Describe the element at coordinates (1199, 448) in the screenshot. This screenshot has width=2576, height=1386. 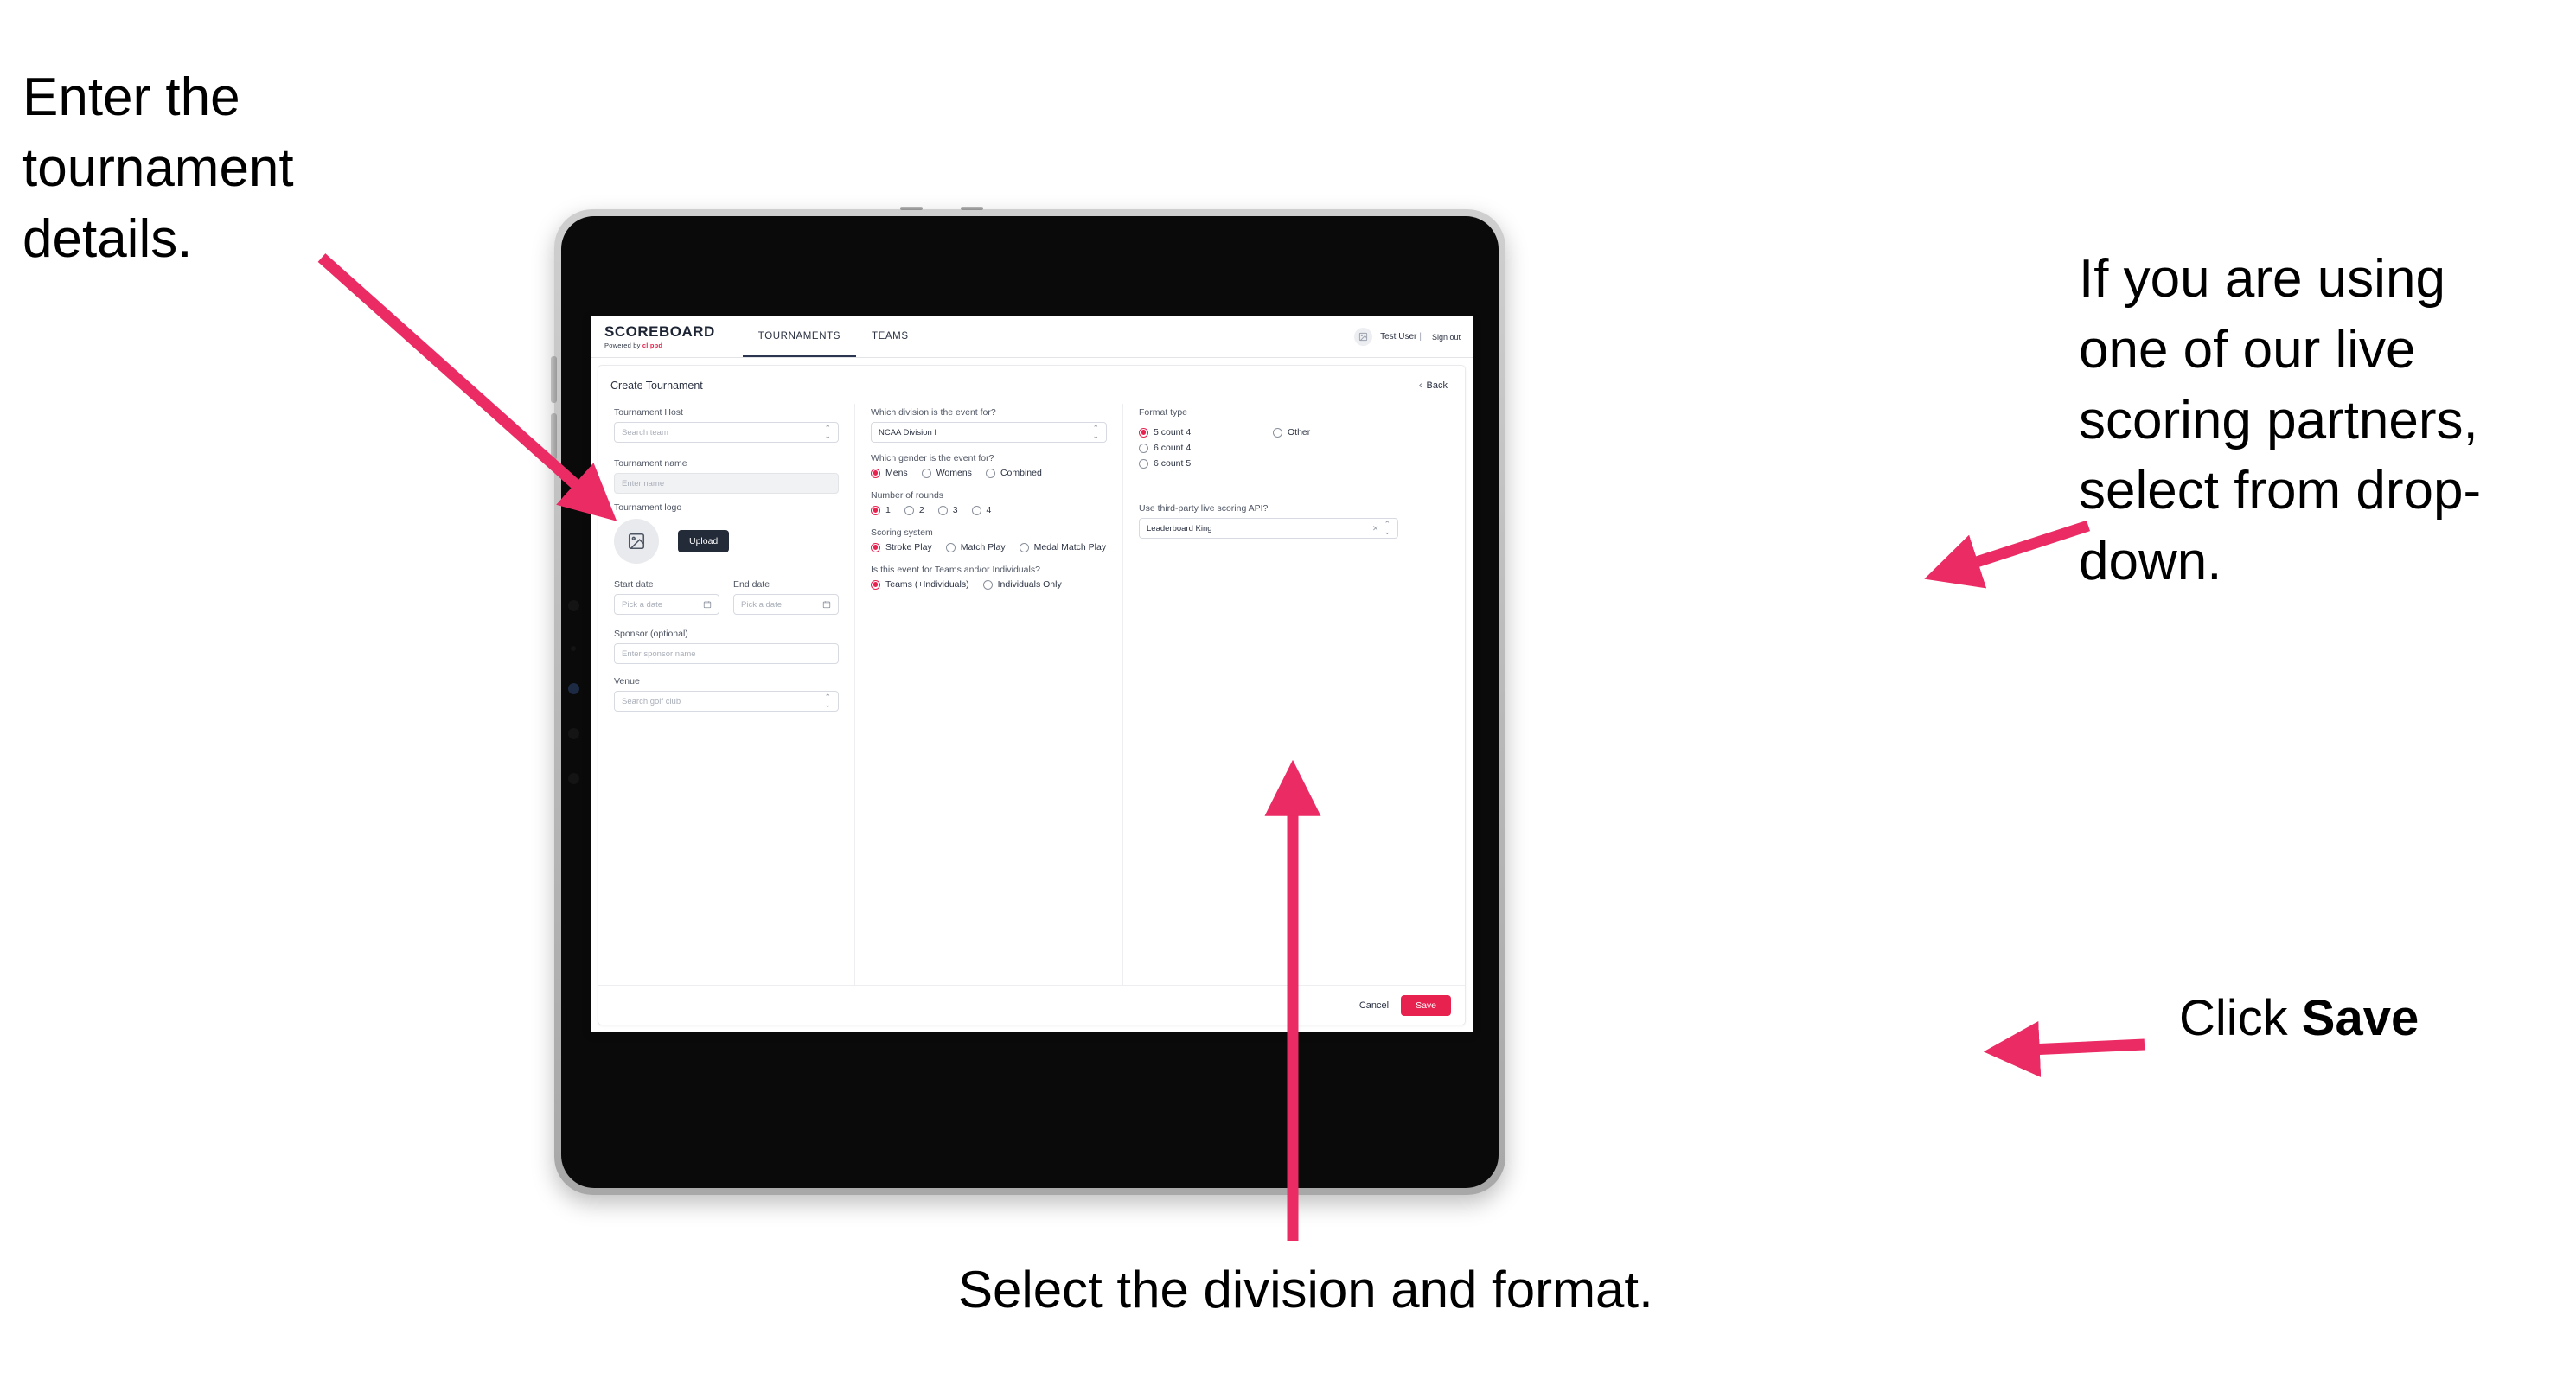
I see `format-option-6-count-4: 6 count 4` at that location.